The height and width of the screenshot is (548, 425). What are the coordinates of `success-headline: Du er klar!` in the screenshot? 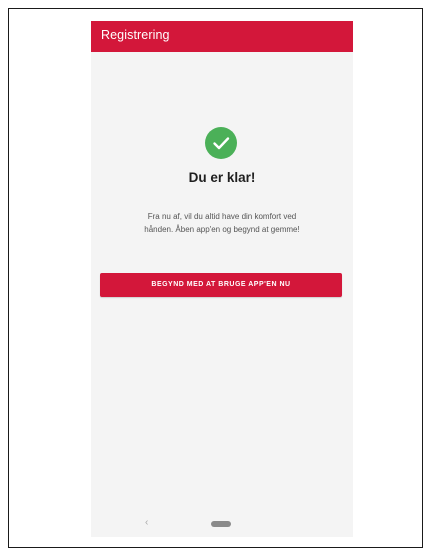 It's located at (222, 177).